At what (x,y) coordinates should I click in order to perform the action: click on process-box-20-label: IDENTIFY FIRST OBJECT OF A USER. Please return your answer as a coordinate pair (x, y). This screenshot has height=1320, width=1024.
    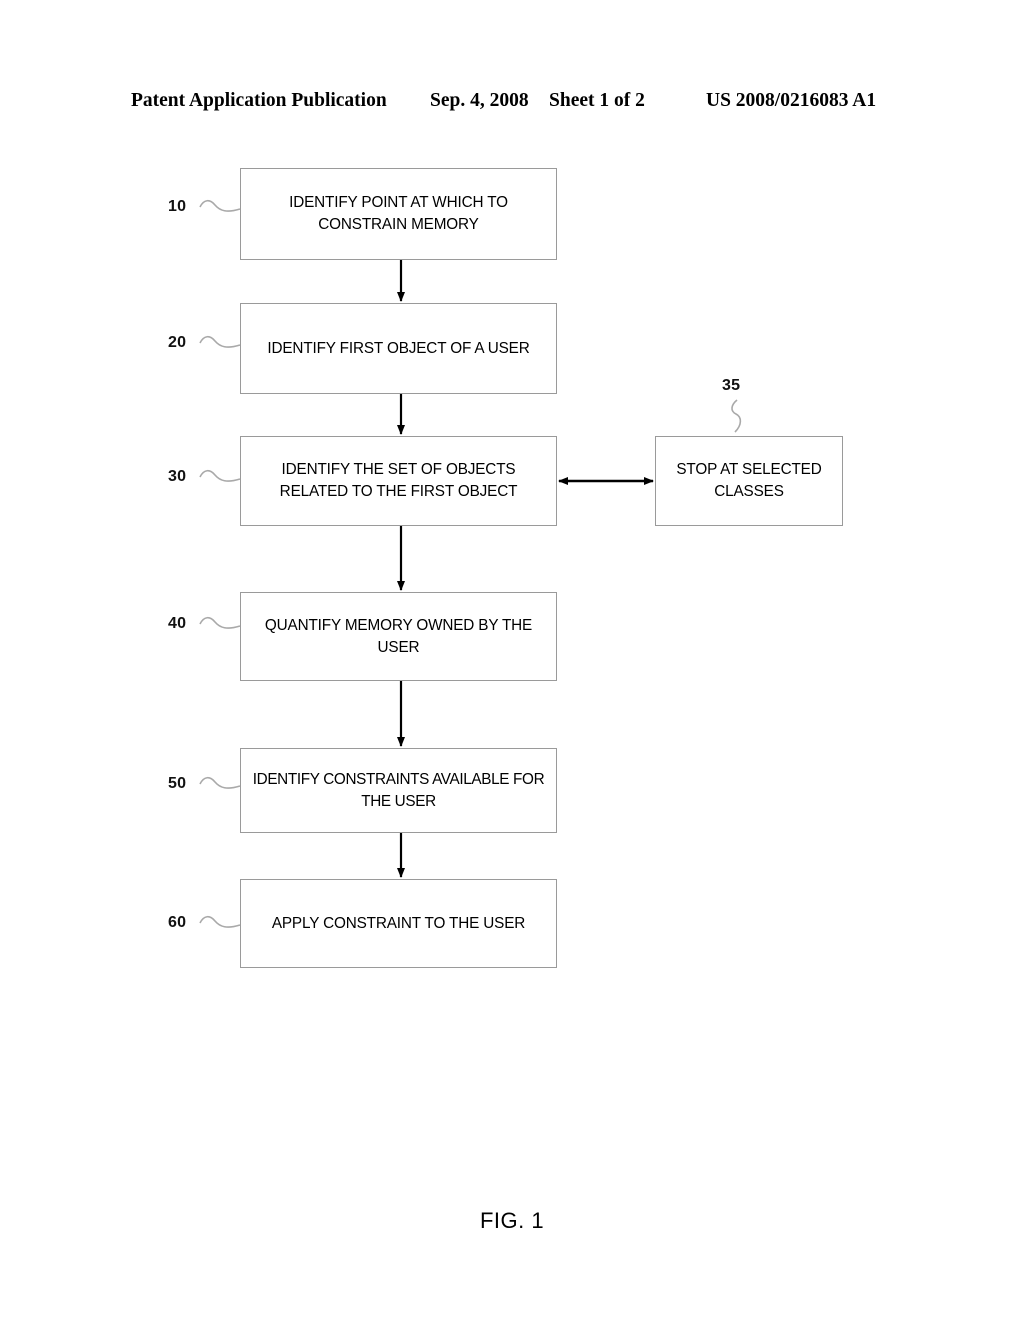
    Looking at the image, I should click on (398, 348).